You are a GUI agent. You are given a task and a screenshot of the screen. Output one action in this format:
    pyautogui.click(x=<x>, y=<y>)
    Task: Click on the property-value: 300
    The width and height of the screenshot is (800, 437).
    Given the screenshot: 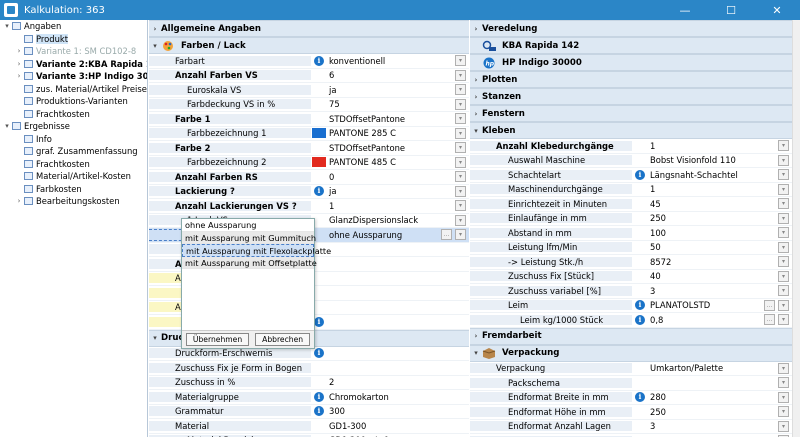 What is the action you would take?
    pyautogui.click(x=398, y=411)
    